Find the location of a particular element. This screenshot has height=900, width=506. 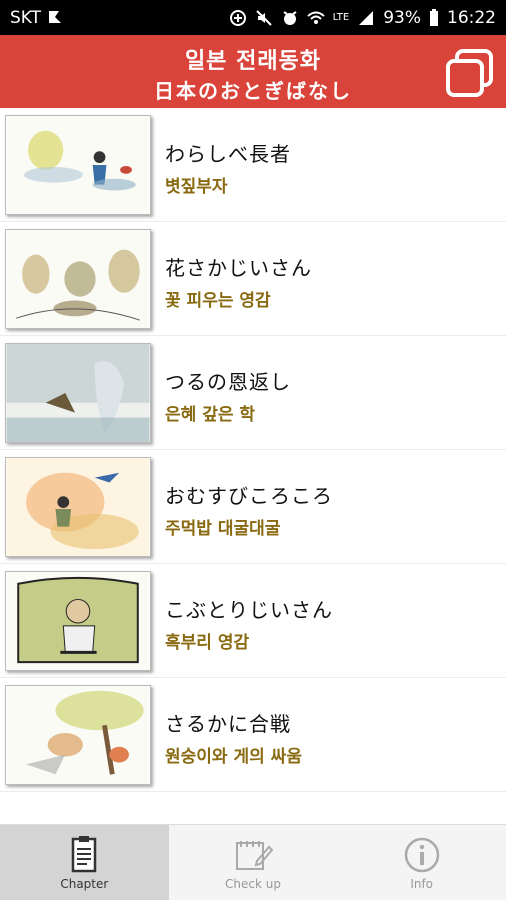

story-title-jp: つるの恩返し is located at coordinates (228, 382).